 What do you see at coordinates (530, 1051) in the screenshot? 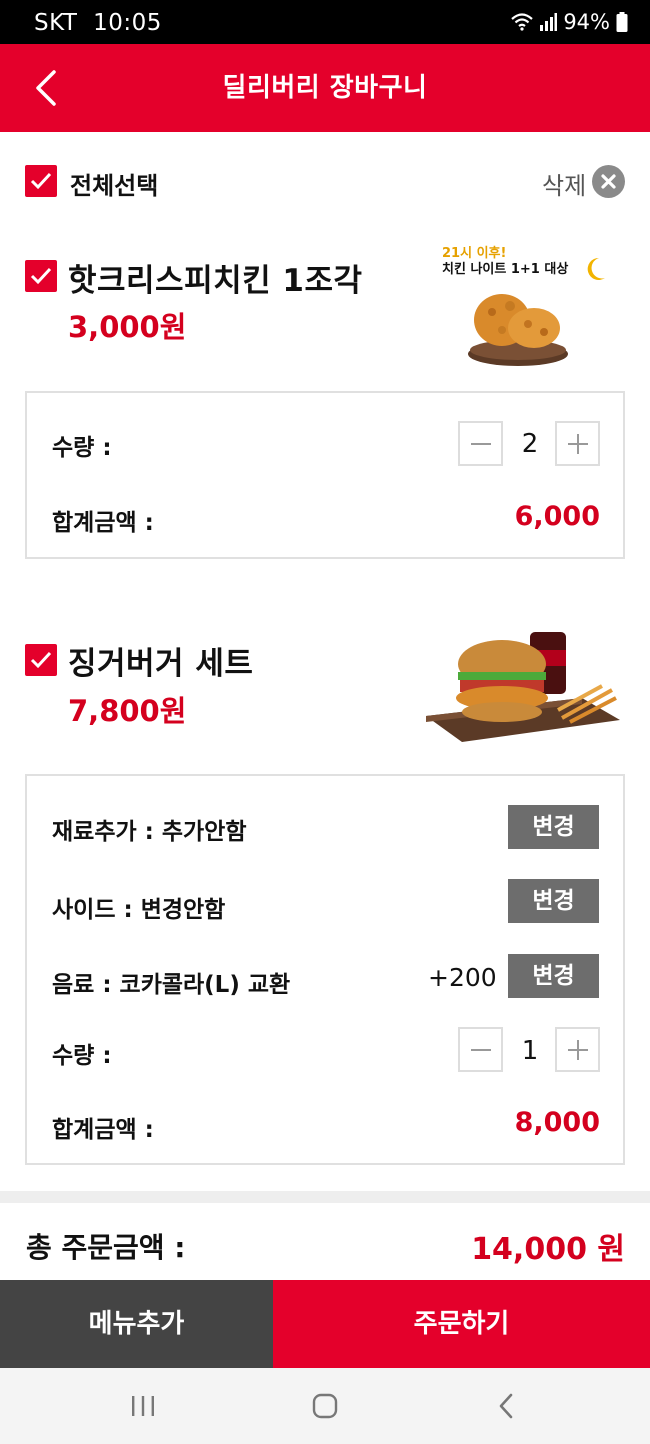
I see `quantity-value: 1` at bounding box center [530, 1051].